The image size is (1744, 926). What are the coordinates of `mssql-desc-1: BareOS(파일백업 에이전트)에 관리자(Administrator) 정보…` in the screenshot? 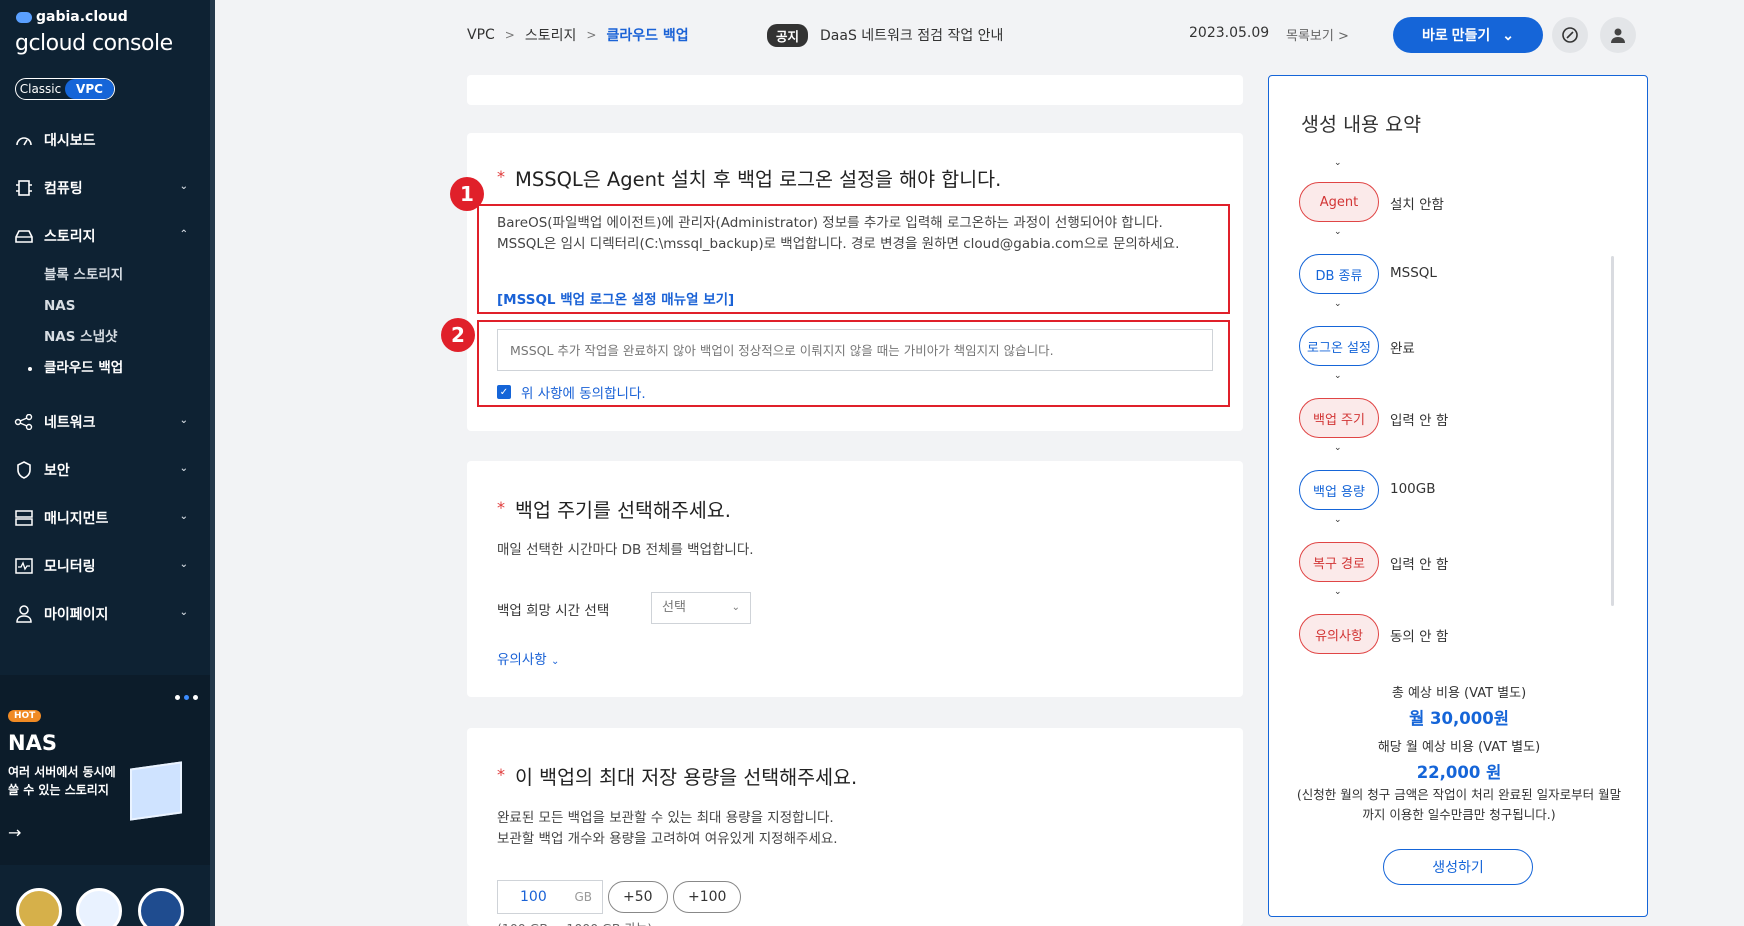 It's located at (830, 223).